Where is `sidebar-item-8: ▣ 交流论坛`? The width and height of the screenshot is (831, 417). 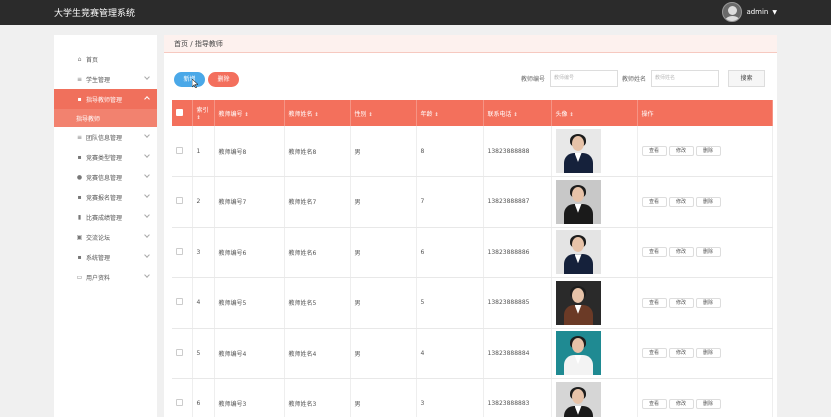
sidebar-item-8: ▣ 交流论坛 is located at coordinates (105, 237).